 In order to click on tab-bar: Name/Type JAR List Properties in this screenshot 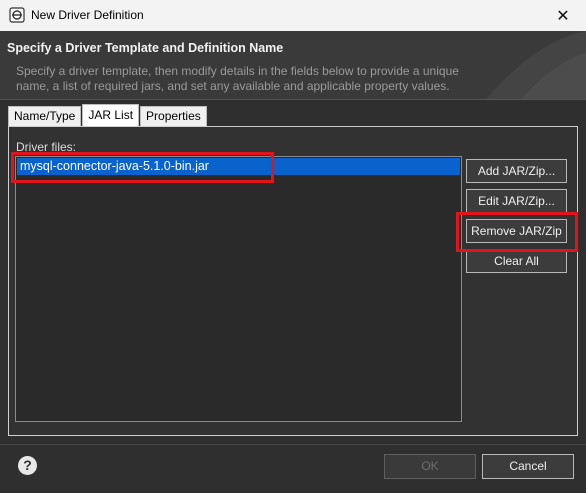, I will do `click(108, 115)`.